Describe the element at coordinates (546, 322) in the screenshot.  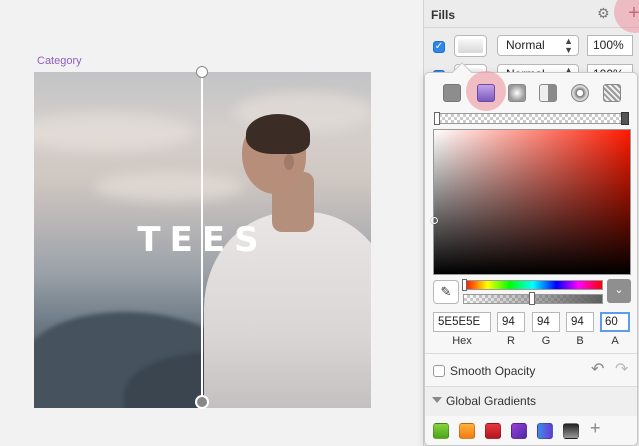
I see `green-input: 94` at that location.